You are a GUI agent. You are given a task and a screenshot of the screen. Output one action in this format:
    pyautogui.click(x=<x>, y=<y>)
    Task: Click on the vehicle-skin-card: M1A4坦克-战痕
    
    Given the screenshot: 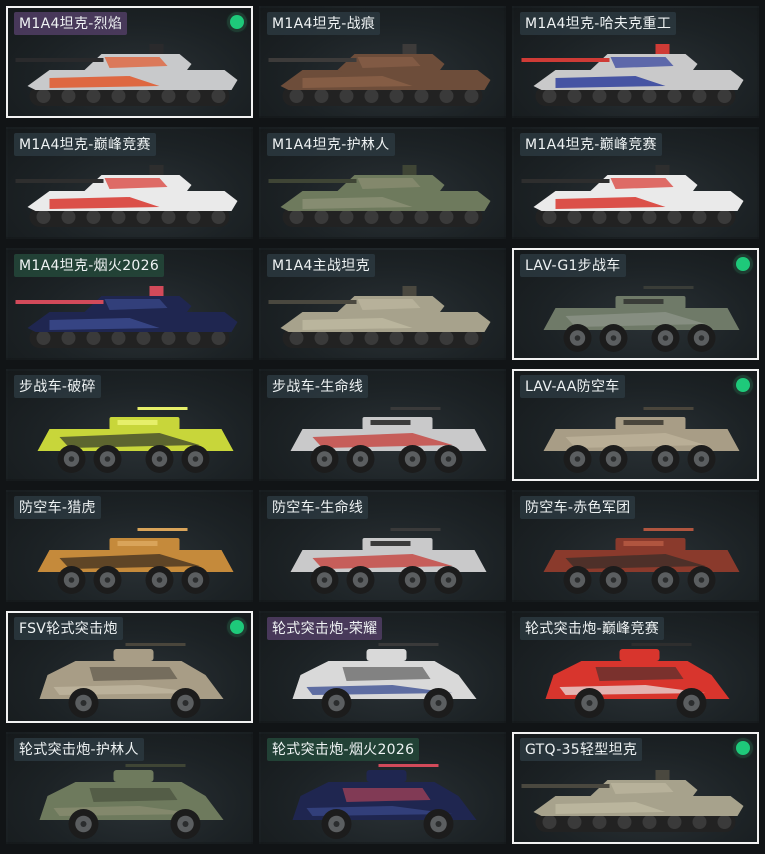 What is the action you would take?
    pyautogui.click(x=382, y=62)
    